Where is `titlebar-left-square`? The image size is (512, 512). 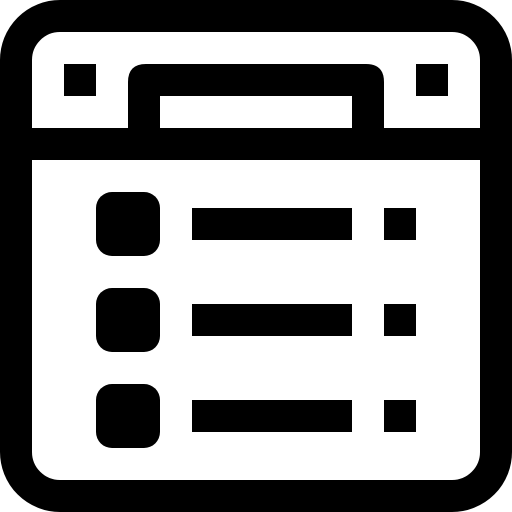
titlebar-left-square is located at coordinates (80, 80).